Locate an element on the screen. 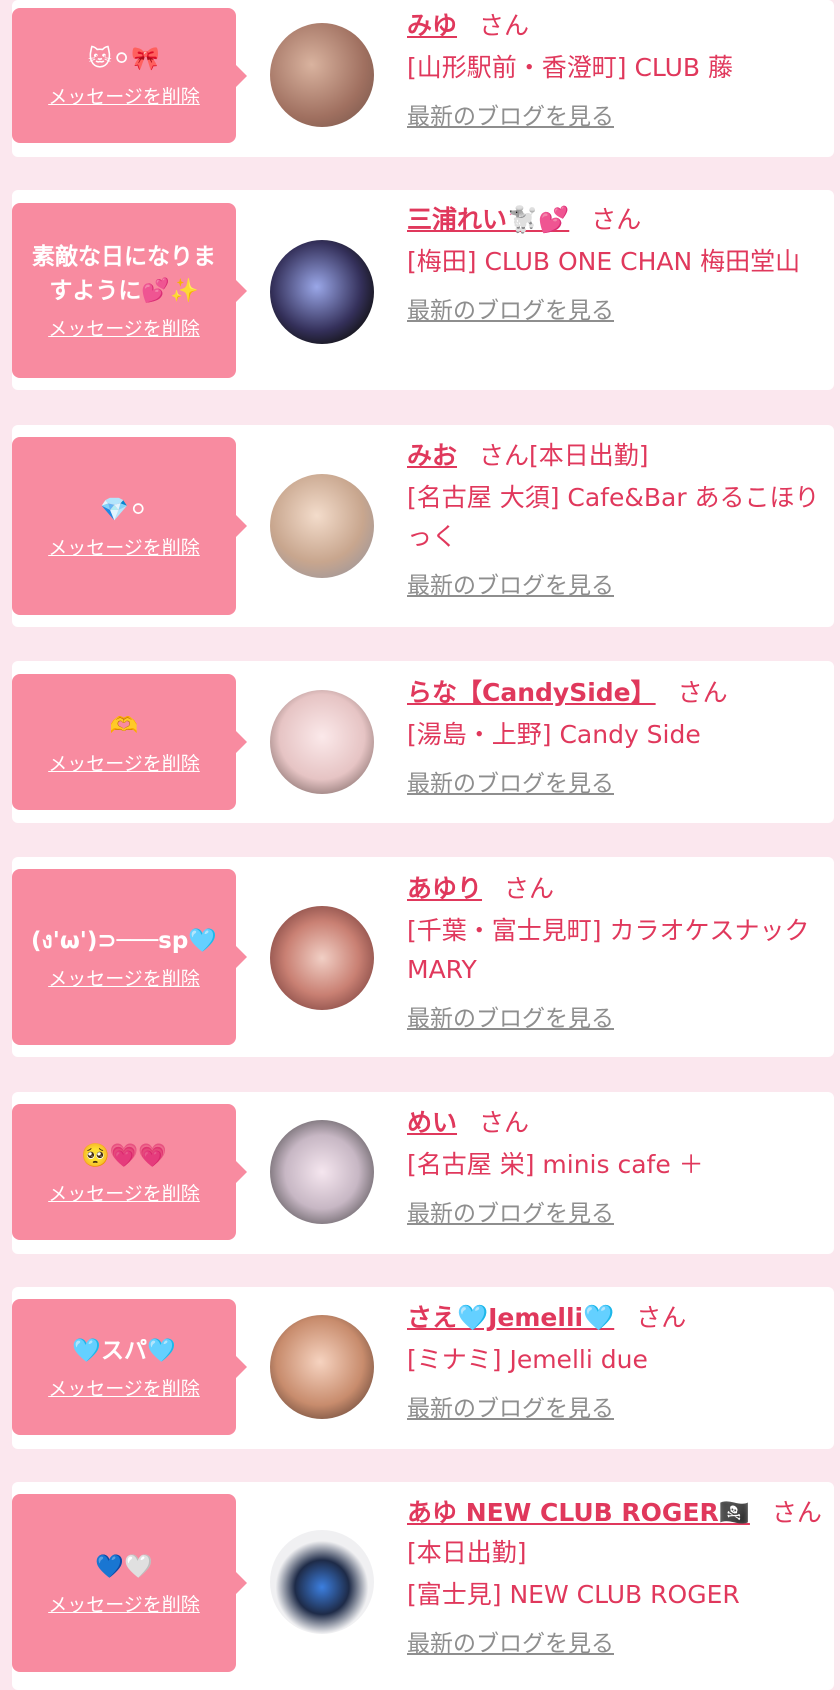 This screenshot has height=1690, width=840. message-bubble: 🥺💗💗 メッセージを削除 is located at coordinates (129, 1172).